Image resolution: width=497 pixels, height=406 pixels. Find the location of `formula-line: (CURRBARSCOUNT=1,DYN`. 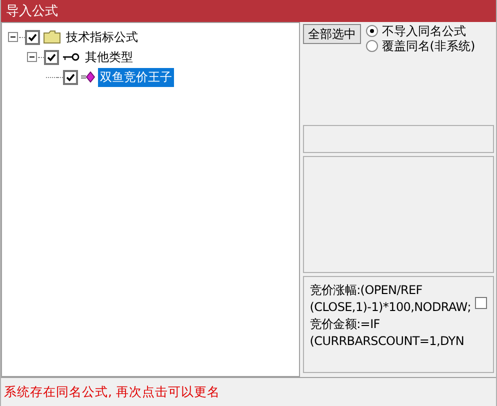

formula-line: (CURRBARSCOUNT=1,DYN is located at coordinates (387, 341).